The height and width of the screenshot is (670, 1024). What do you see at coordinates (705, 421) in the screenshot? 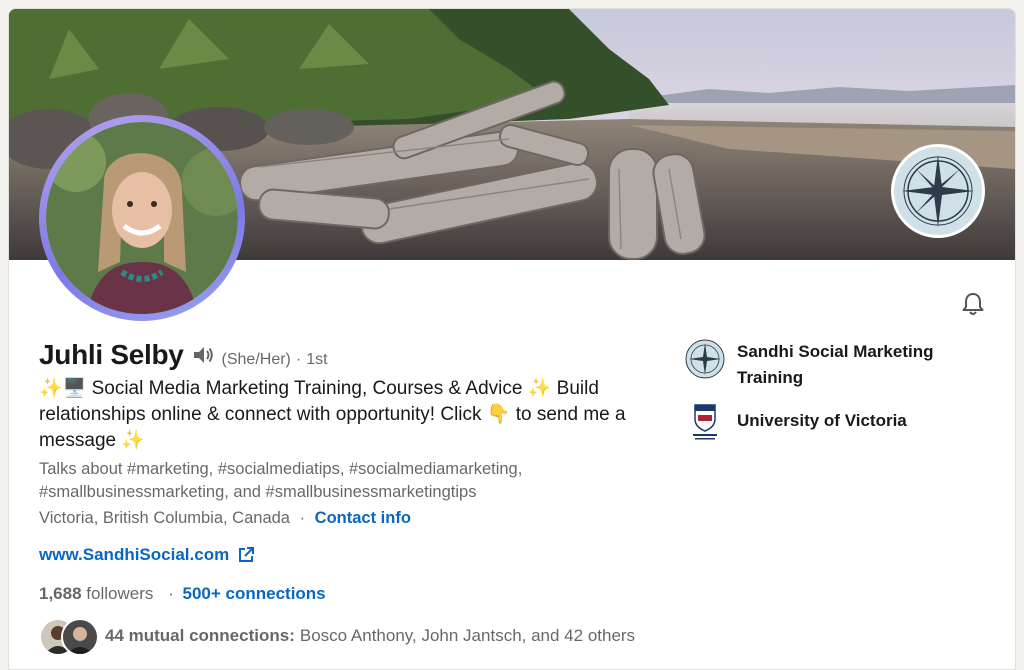
I see `university-crest-icon` at bounding box center [705, 421].